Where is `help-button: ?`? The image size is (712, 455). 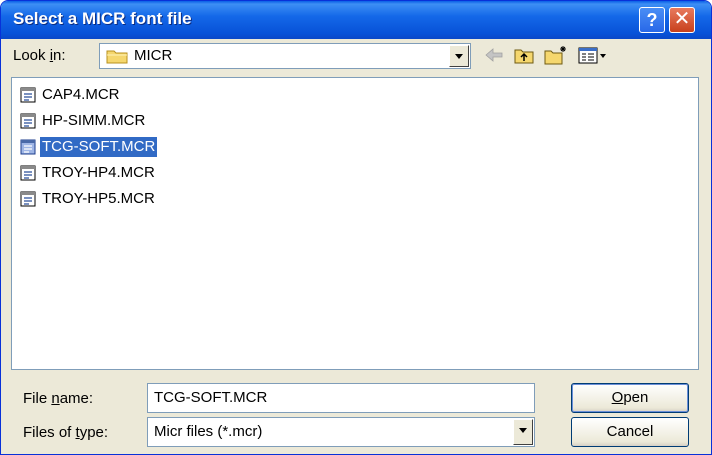
help-button: ? is located at coordinates (652, 20).